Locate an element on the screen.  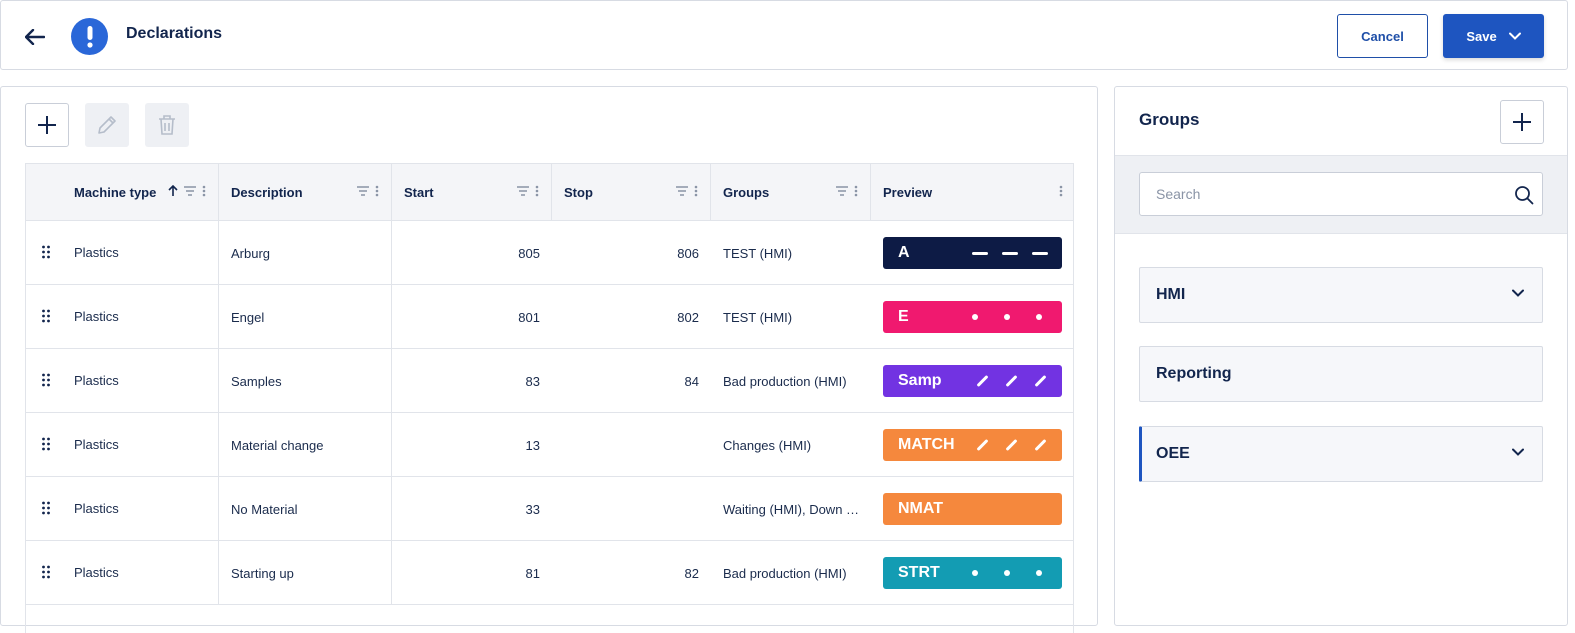
edit-declaration-button is located at coordinates (107, 125).